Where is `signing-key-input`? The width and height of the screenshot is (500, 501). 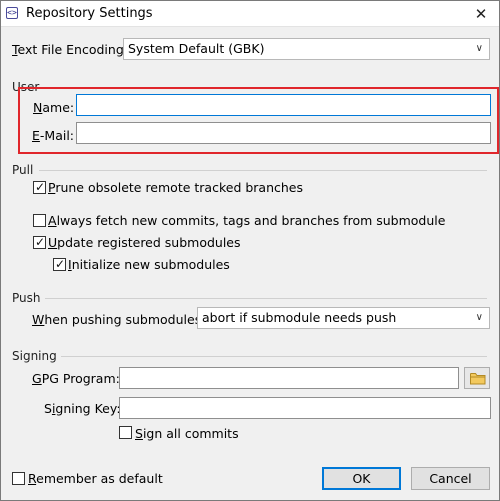
signing-key-input is located at coordinates (305, 408).